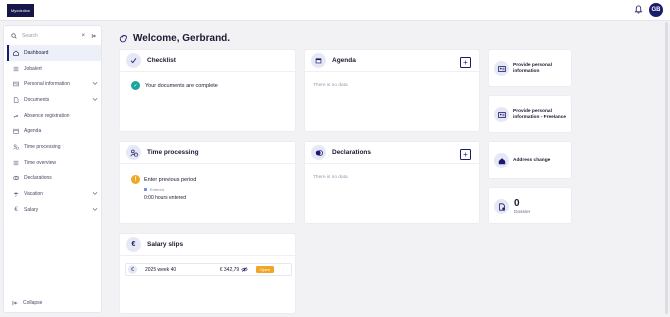 The width and height of the screenshot is (670, 317). What do you see at coordinates (33, 131) in the screenshot?
I see `sidebar-item-label: Agenda` at bounding box center [33, 131].